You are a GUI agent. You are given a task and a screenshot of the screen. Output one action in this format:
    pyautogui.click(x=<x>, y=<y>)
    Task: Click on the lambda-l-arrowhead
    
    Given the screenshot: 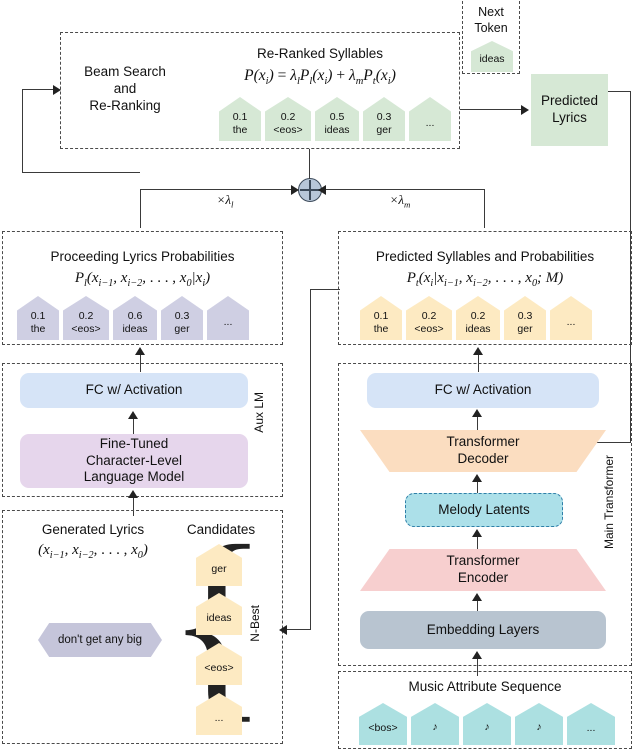 What is the action you would take?
    pyautogui.click(x=295, y=189)
    